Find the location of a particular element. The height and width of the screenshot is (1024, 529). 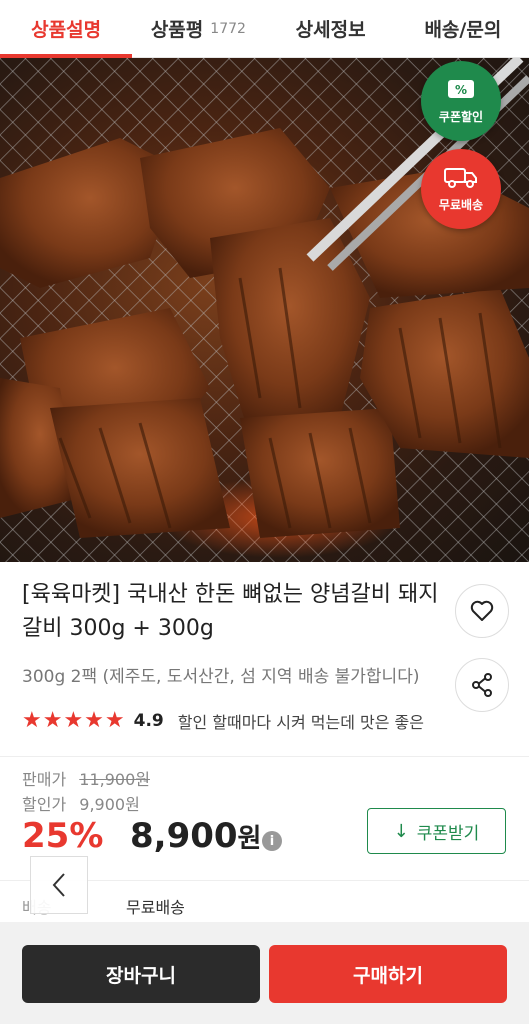

sale-price-row: 판매가 11,900원 is located at coordinates (86, 778).